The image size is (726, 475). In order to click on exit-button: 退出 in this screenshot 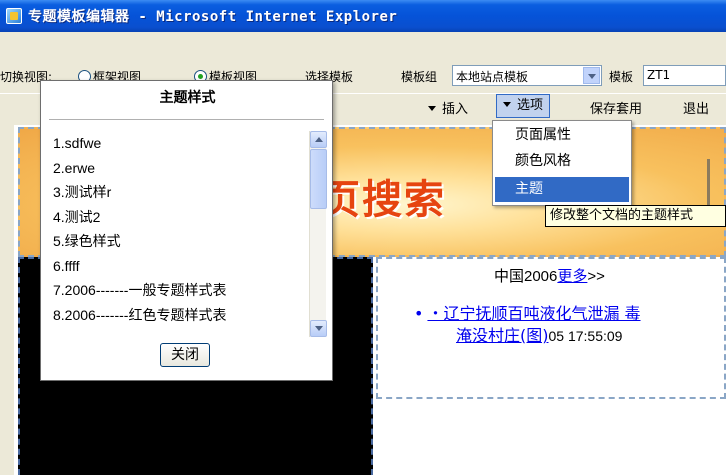, I will do `click(696, 107)`.